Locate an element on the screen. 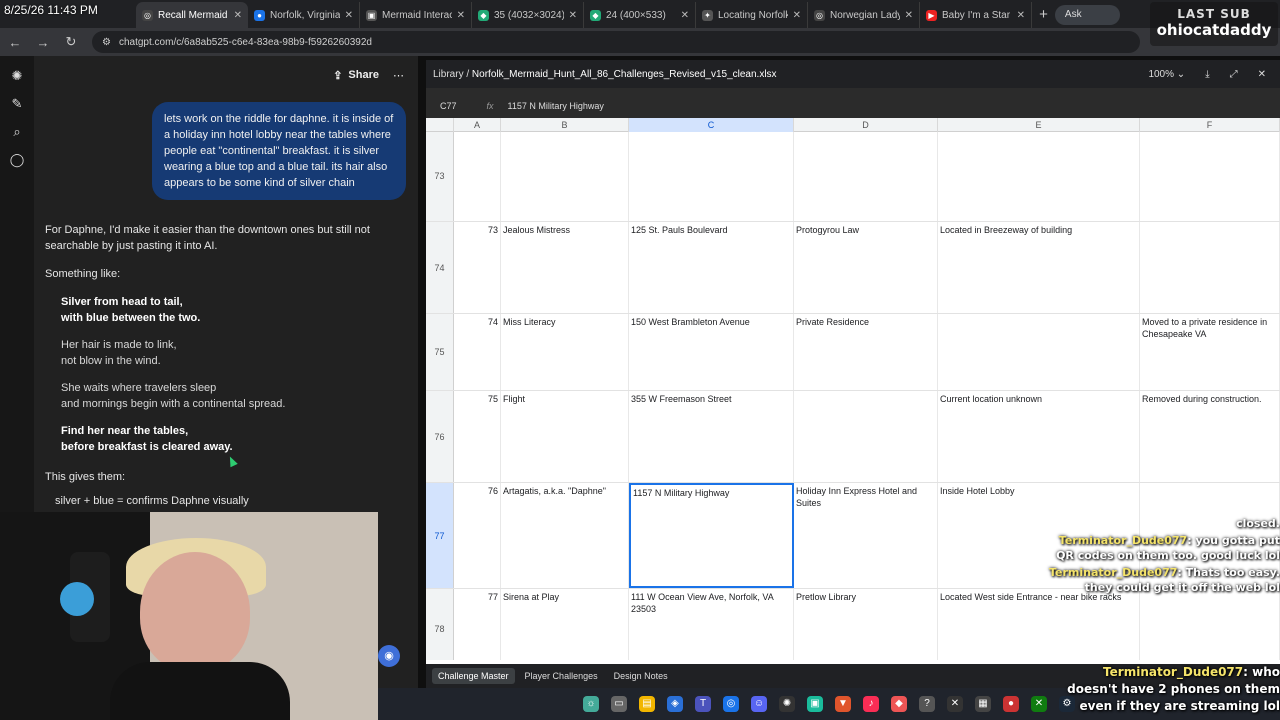  browser-tab: ◆ 24 (400×533) ✕ is located at coordinates (640, 15).